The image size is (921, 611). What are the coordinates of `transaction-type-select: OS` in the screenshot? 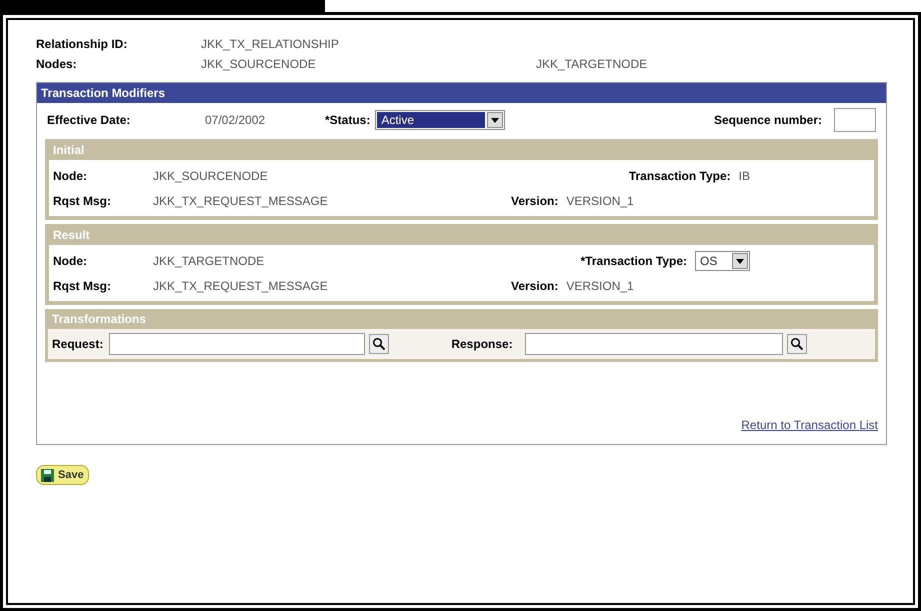 It's located at (722, 261).